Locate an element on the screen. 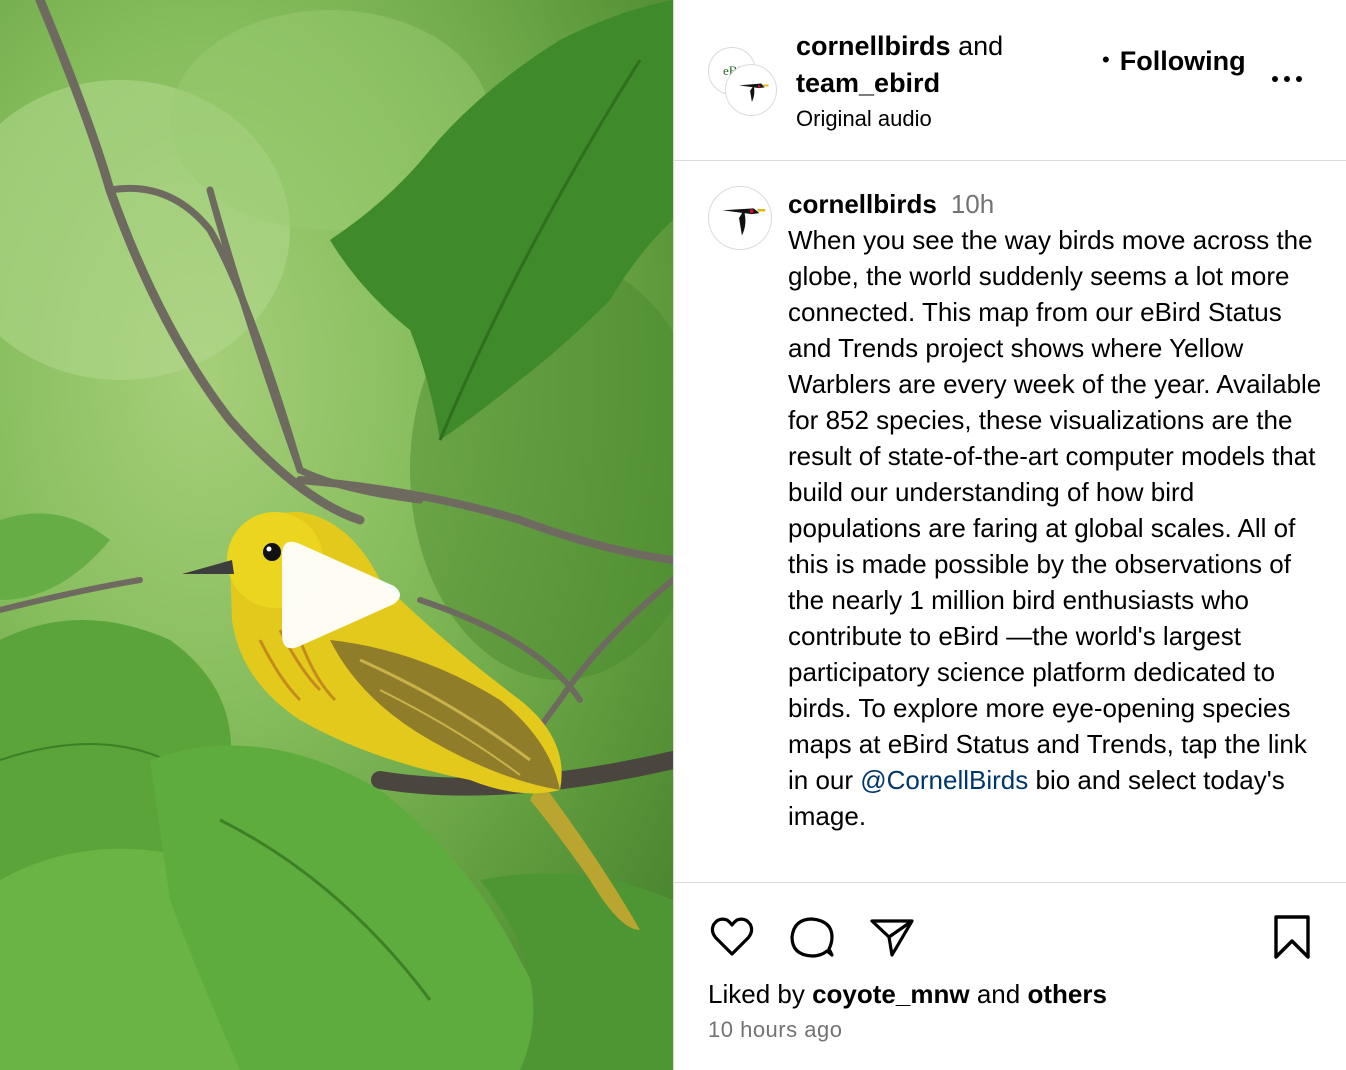  audio-label: Original audio is located at coordinates (926, 119).